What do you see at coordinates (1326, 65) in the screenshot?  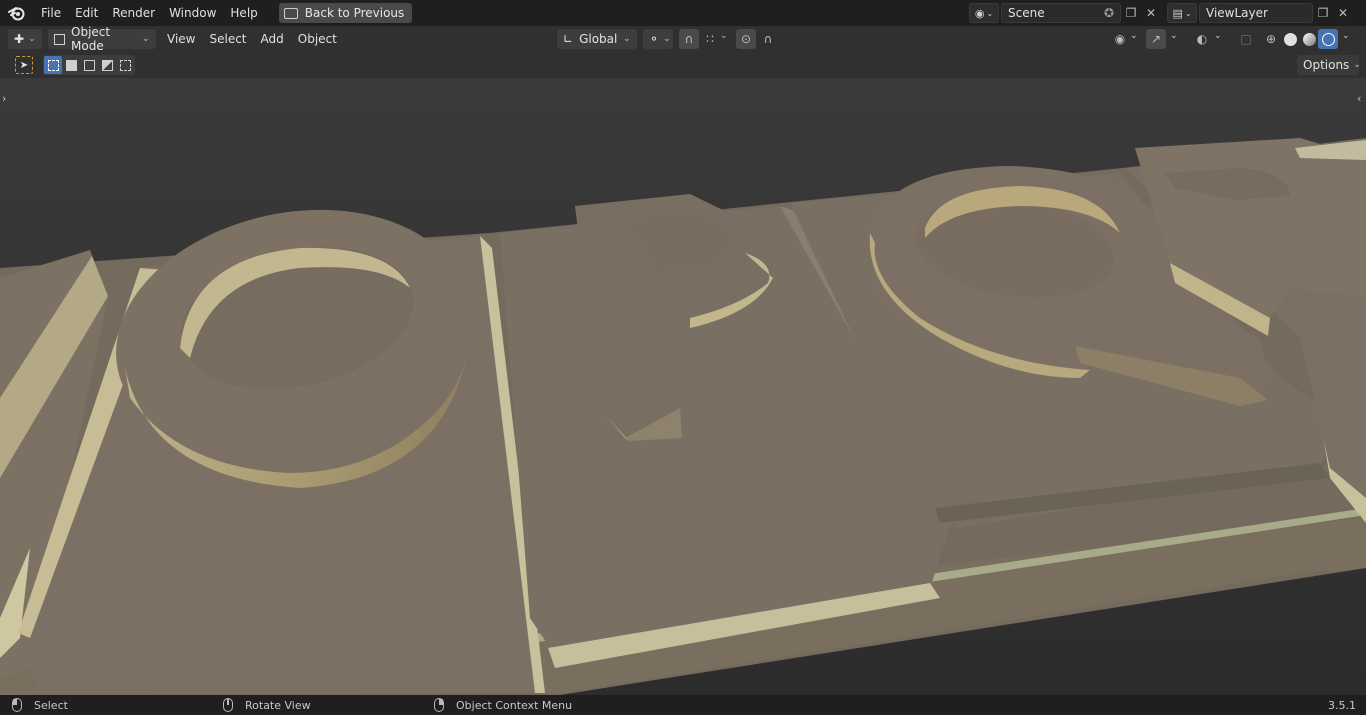 I see `options-label: Options` at bounding box center [1326, 65].